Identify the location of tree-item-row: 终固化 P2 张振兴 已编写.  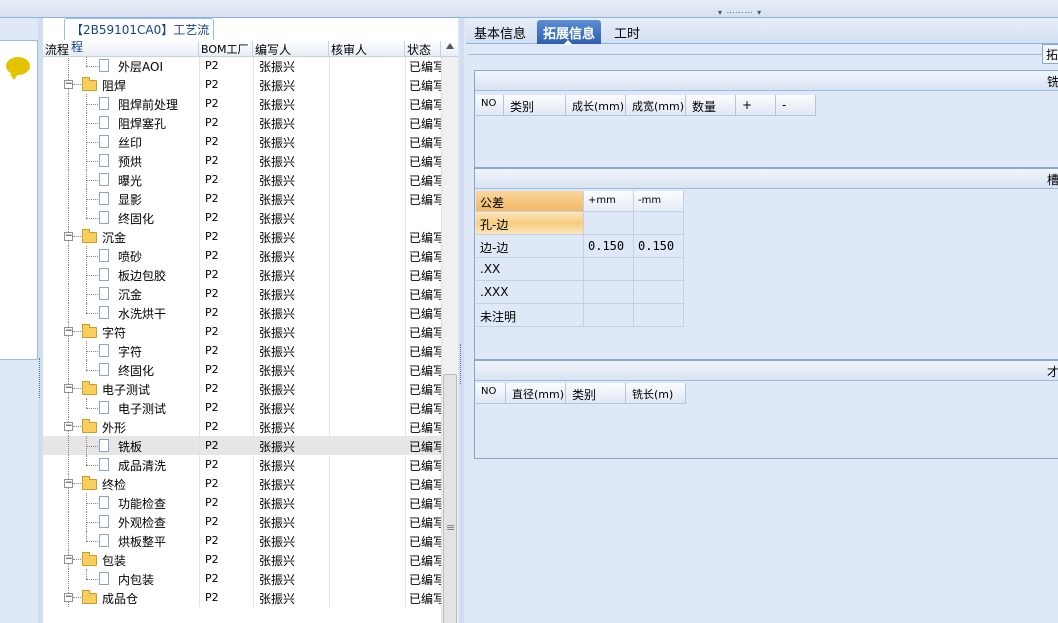
(242, 369).